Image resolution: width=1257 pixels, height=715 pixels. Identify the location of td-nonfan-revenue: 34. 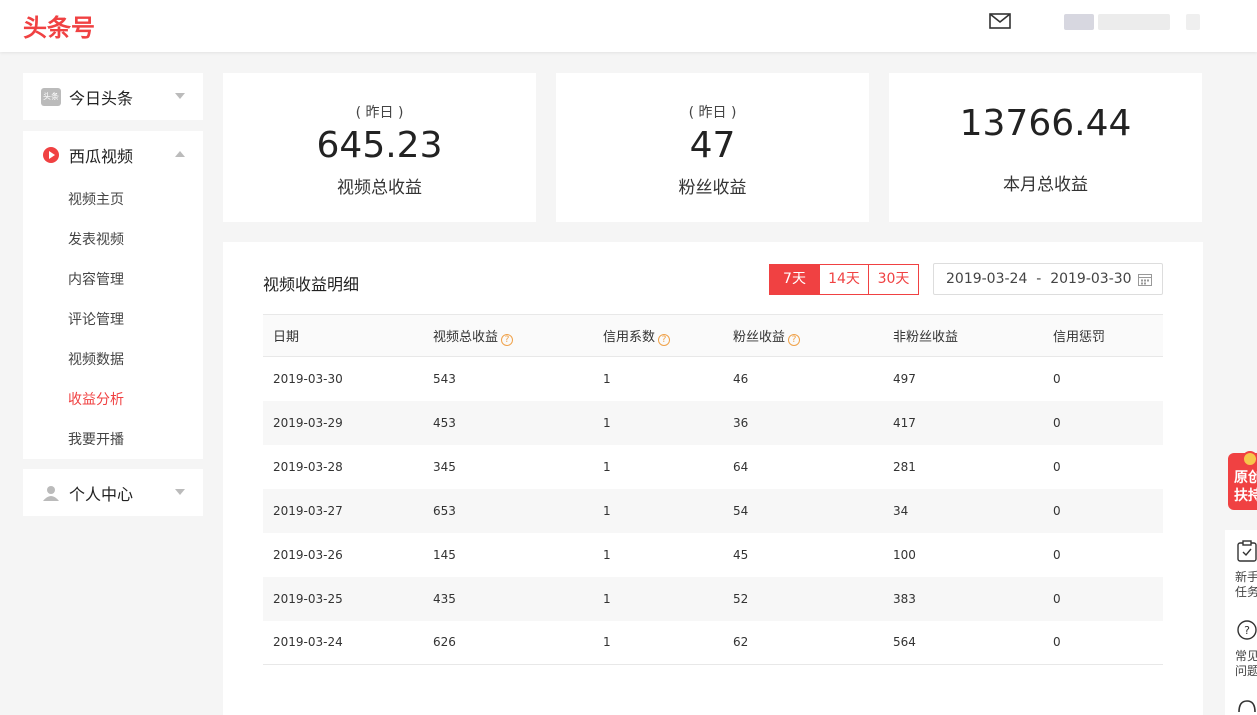
(901, 510).